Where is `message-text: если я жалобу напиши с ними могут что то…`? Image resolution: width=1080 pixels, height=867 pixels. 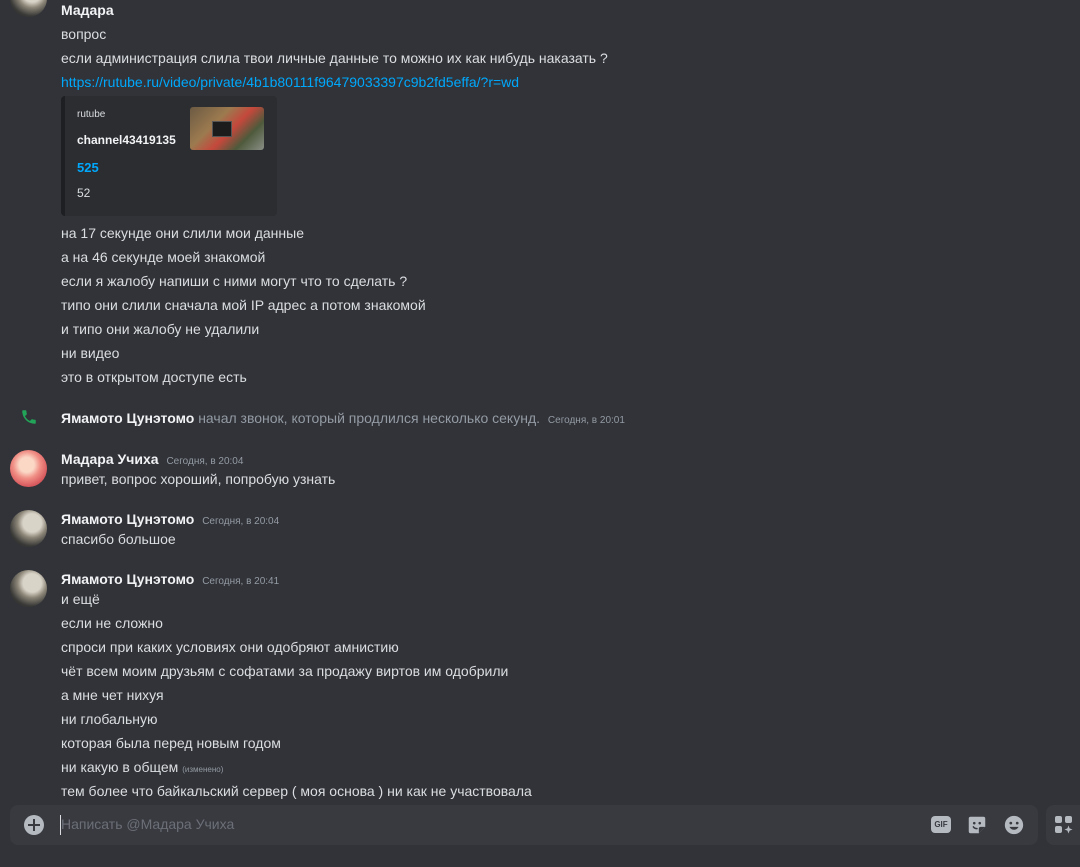
message-text: если я жалобу напиши с ними могут что то… is located at coordinates (234, 281).